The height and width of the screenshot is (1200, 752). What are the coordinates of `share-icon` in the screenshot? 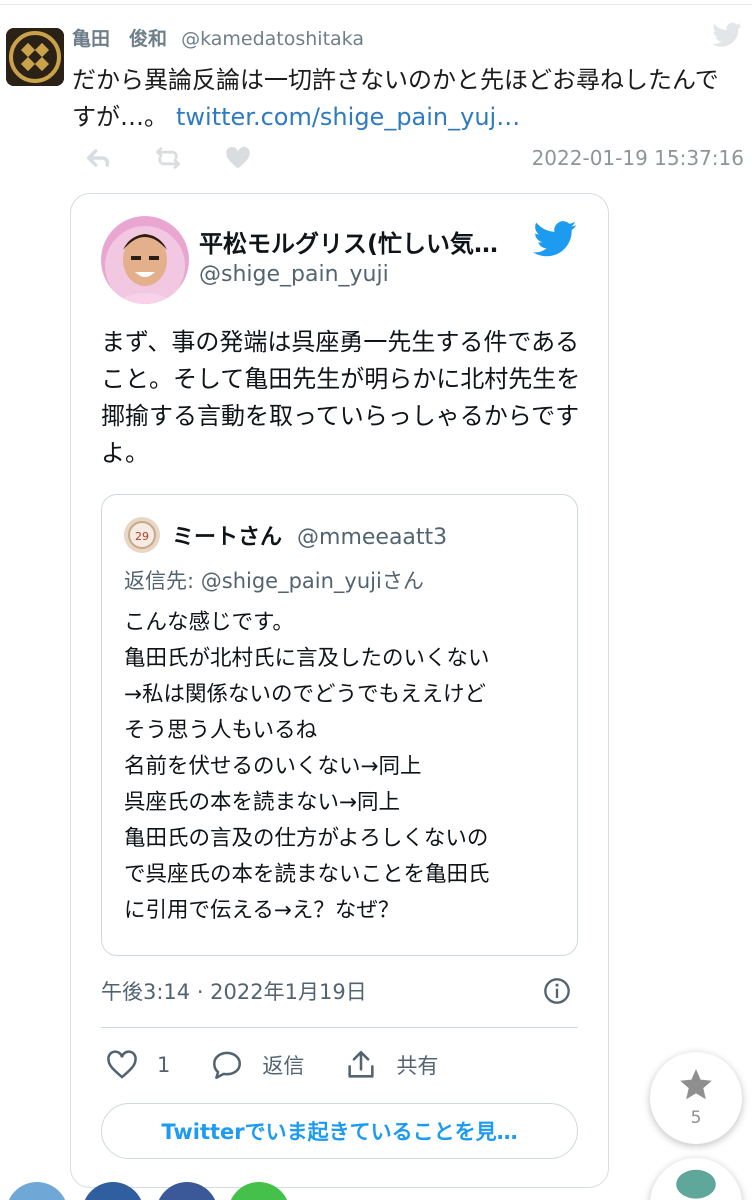 It's located at (361, 1065).